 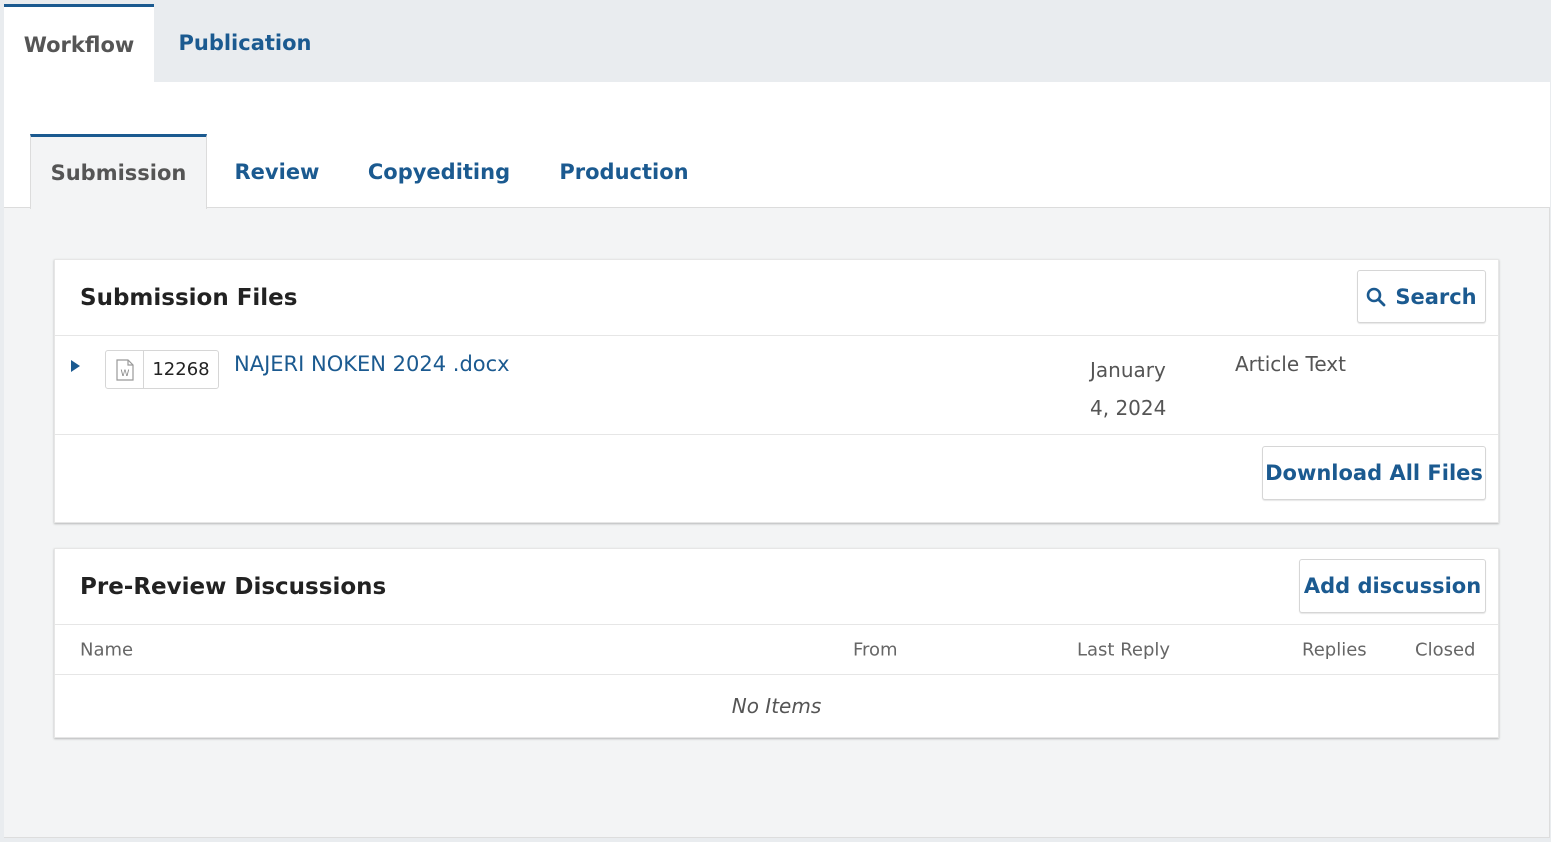 I want to click on tab-submission: Submission, so click(x=118, y=171).